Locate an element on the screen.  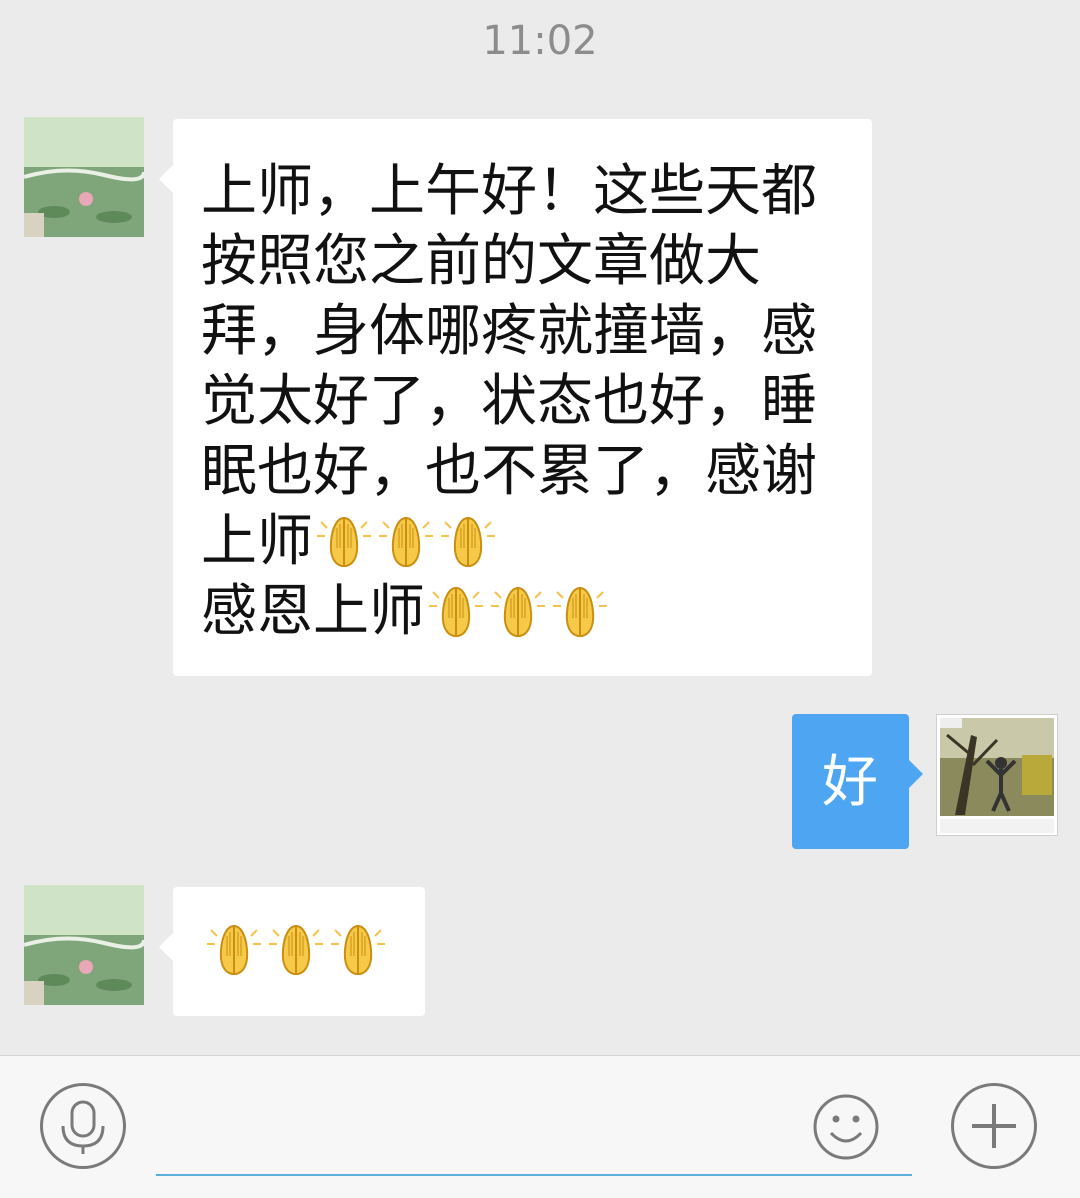
input-bar is located at coordinates (540, 1126).